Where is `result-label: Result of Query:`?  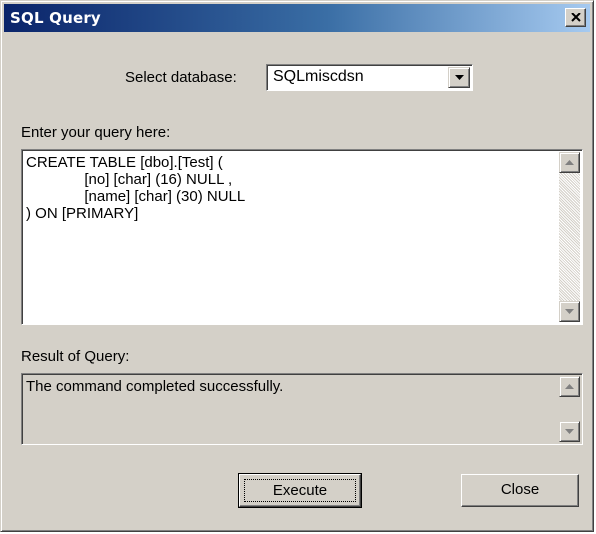 result-label: Result of Query: is located at coordinates (75, 356).